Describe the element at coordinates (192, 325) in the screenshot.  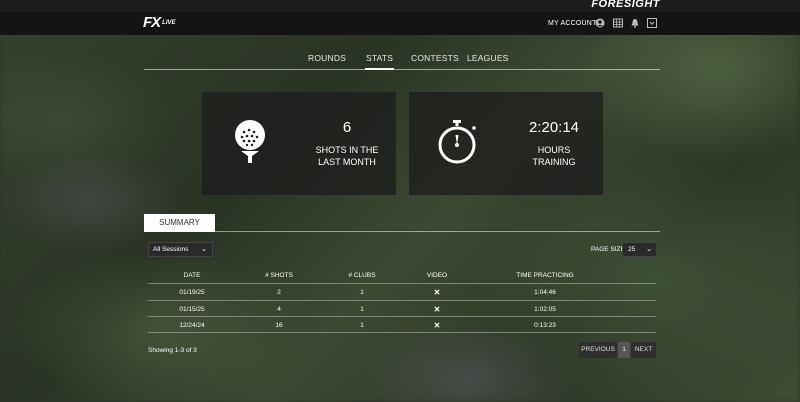
I see `cell-date: 12/24/24` at that location.